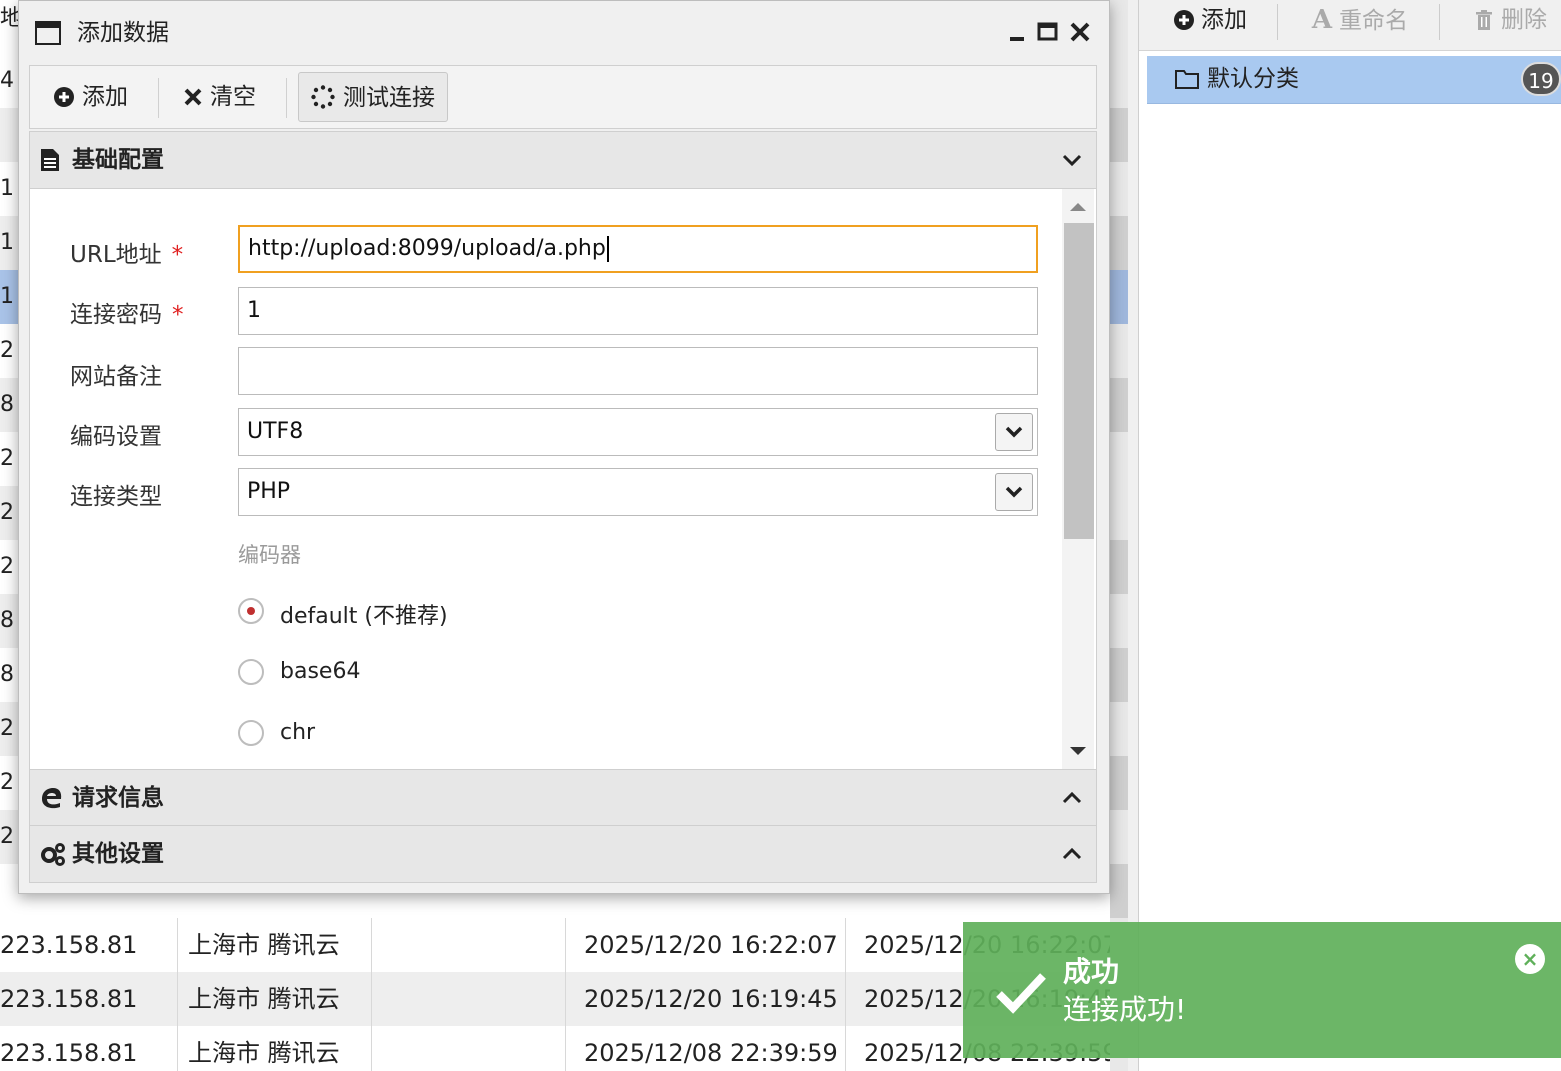  What do you see at coordinates (118, 160) in the screenshot?
I see `section-basic-config-title: 基础配置` at bounding box center [118, 160].